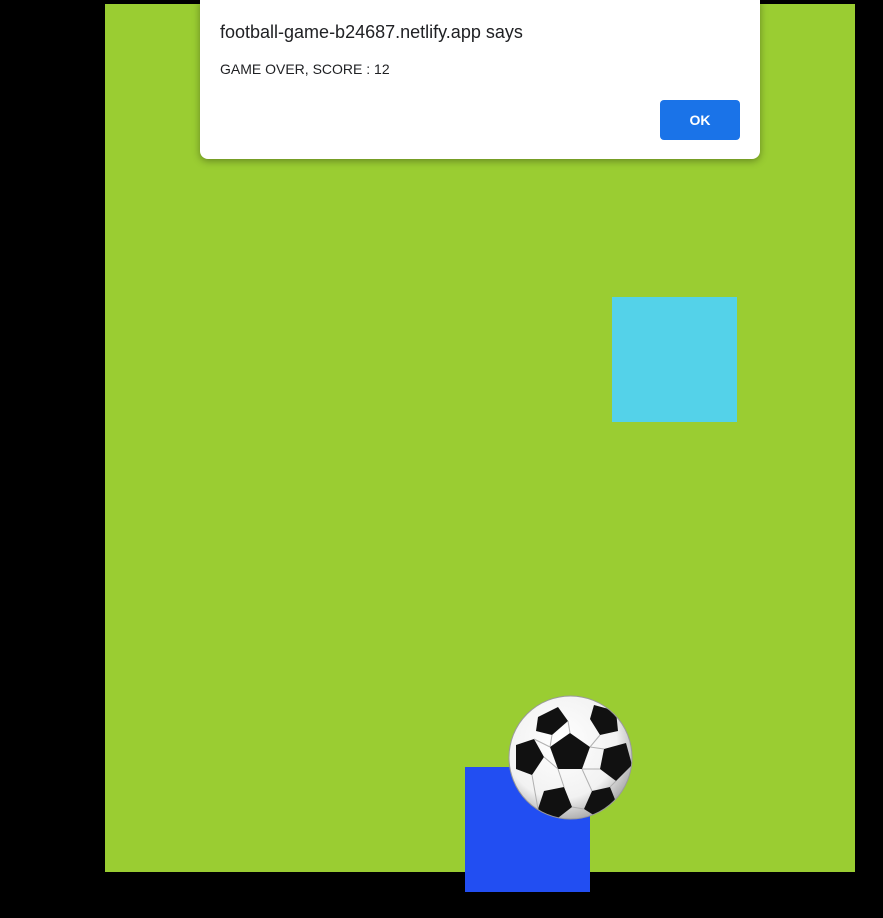  I want to click on dialog-title: football-game-b24687.netlify.app says, so click(371, 32).